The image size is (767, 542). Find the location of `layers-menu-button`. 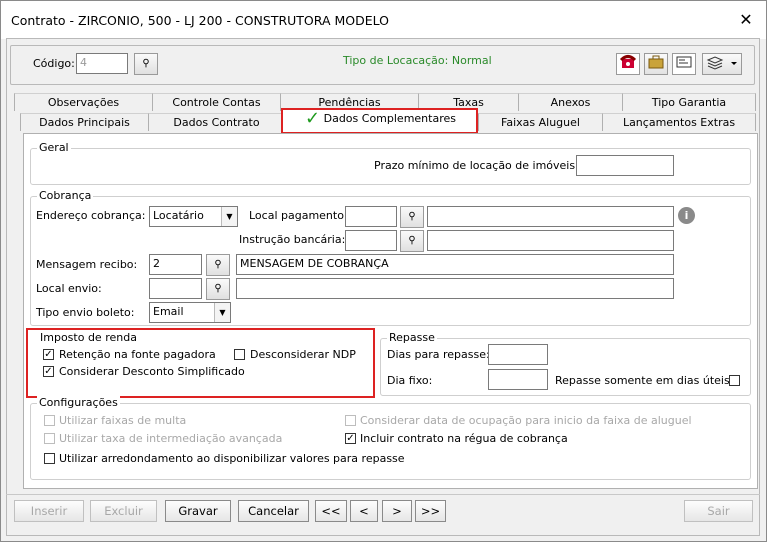

layers-menu-button is located at coordinates (722, 64).